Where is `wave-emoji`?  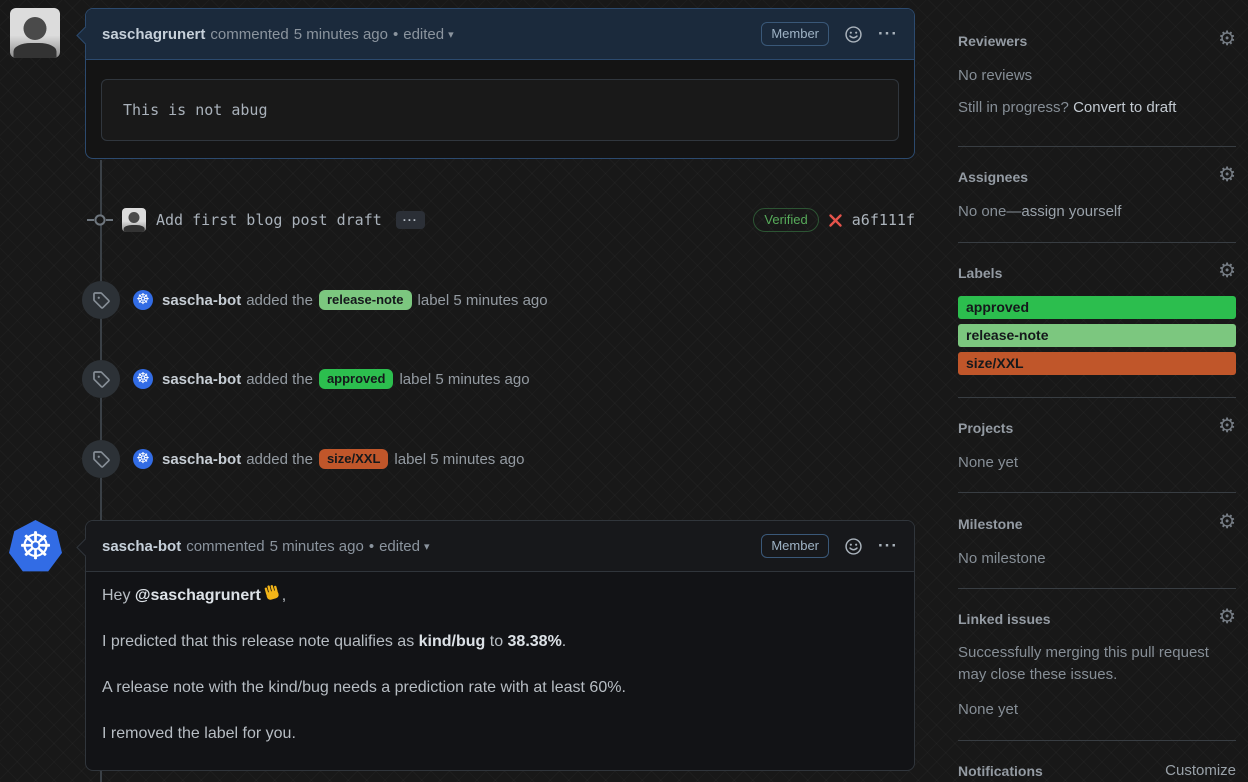
wave-emoji is located at coordinates (271, 592).